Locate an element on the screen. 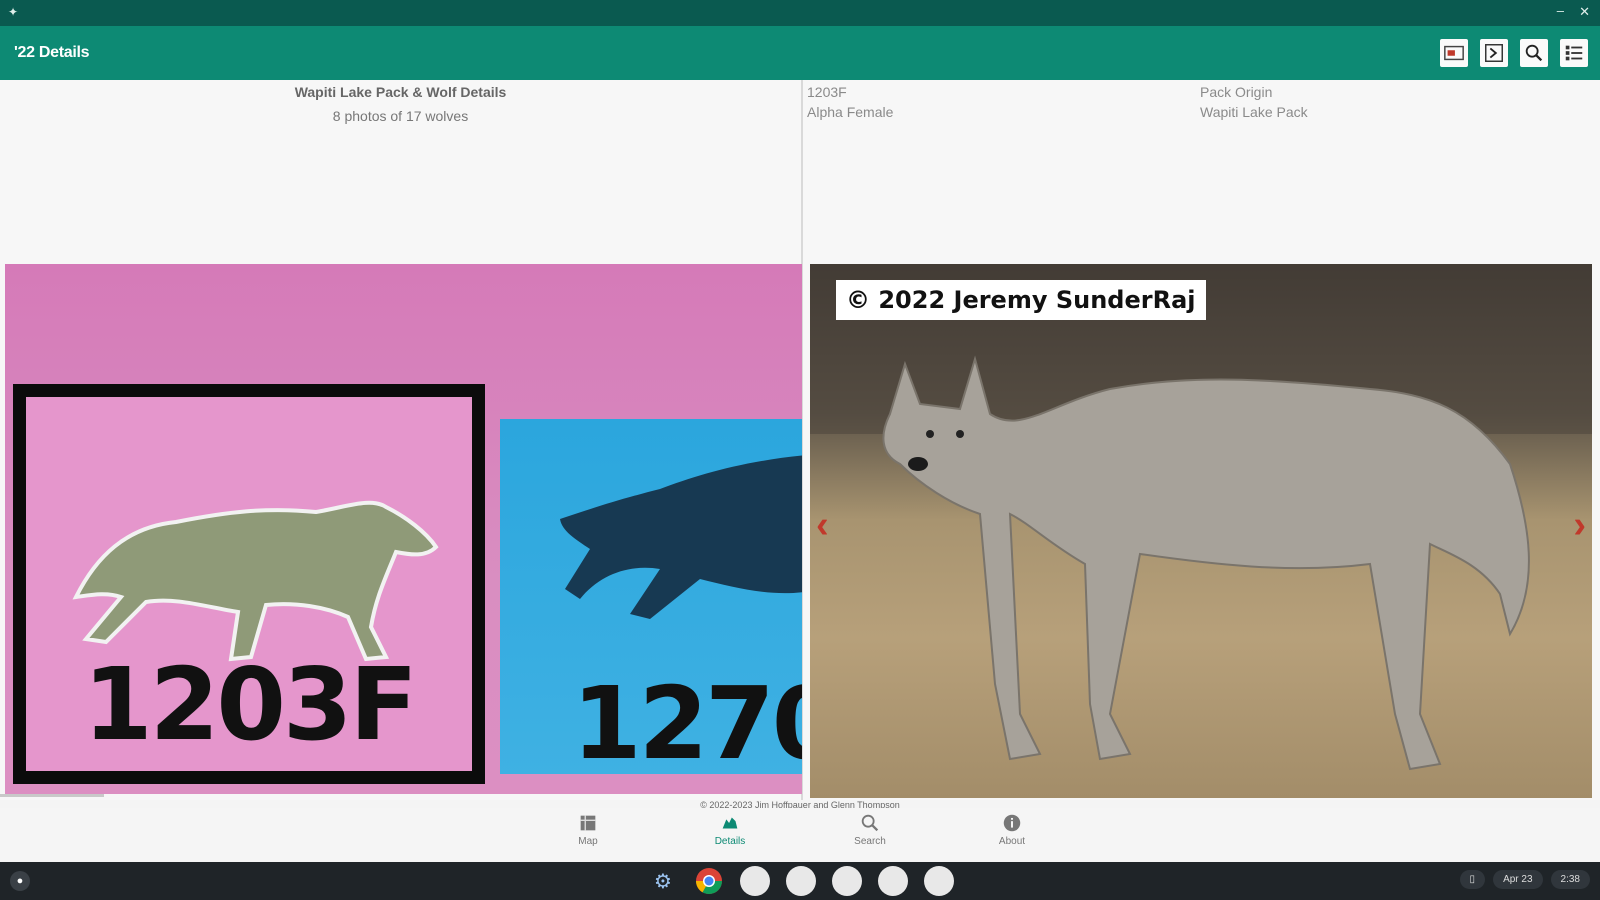 The image size is (1600, 900). nav-about: About is located at coordinates (1012, 829).